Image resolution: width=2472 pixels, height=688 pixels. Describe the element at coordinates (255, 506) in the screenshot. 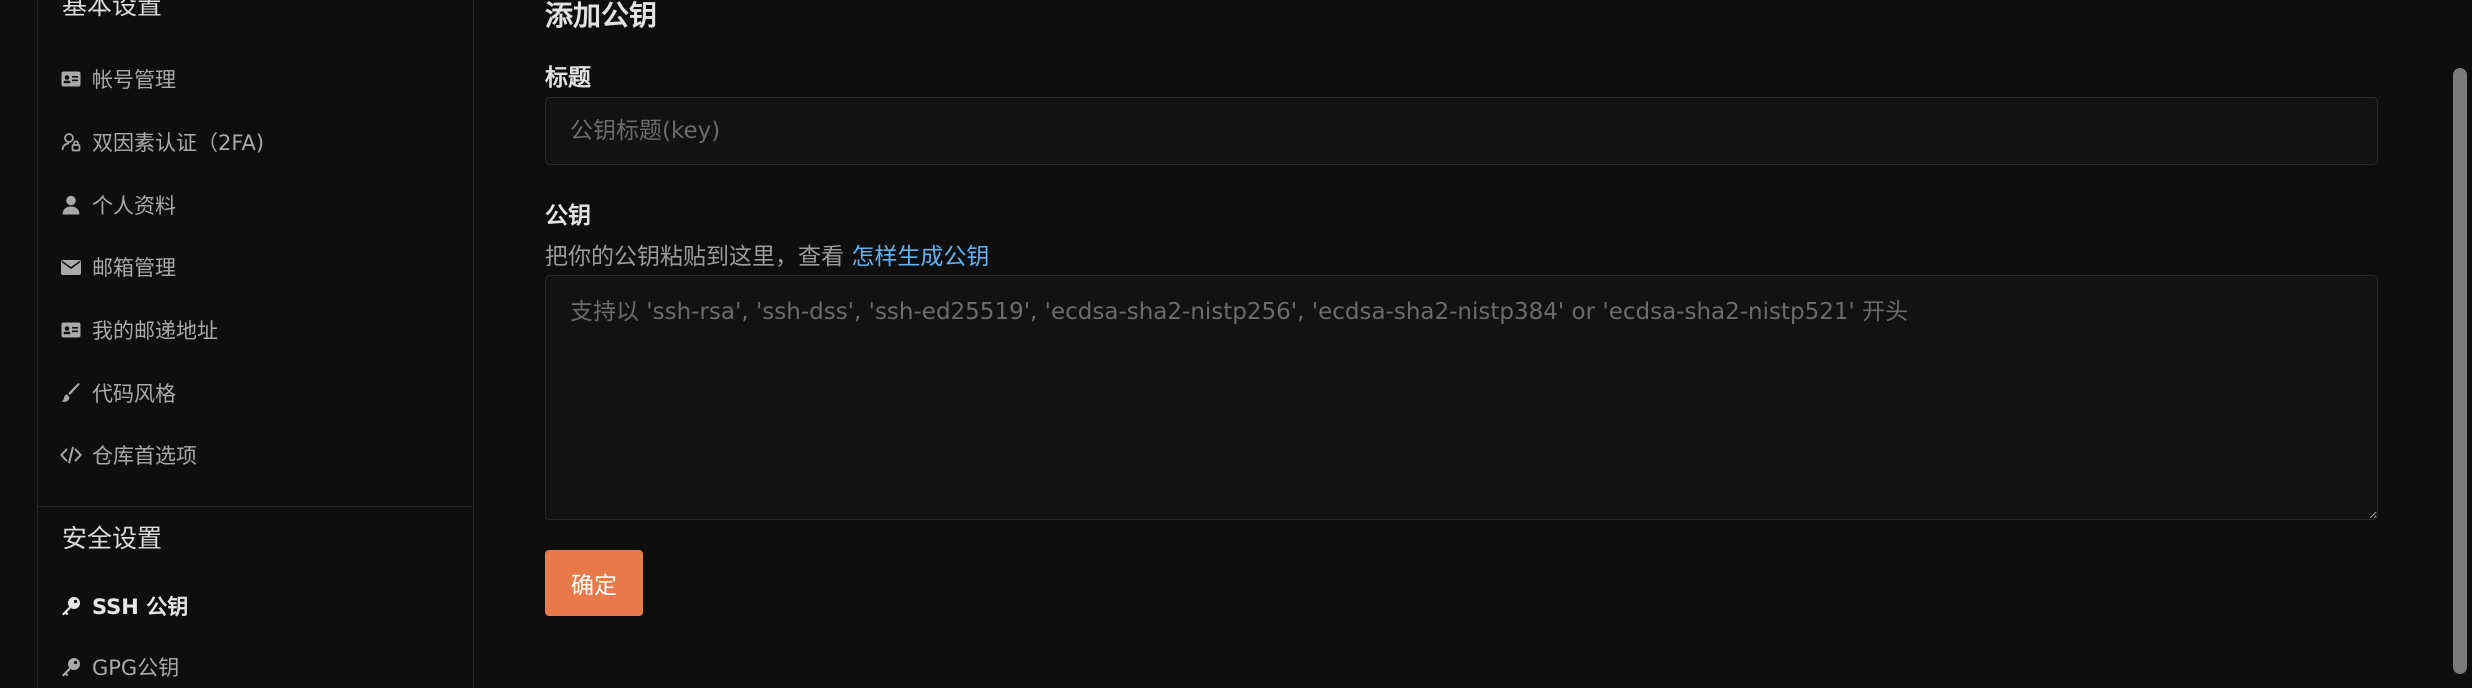

I see `sidebar-divider` at that location.